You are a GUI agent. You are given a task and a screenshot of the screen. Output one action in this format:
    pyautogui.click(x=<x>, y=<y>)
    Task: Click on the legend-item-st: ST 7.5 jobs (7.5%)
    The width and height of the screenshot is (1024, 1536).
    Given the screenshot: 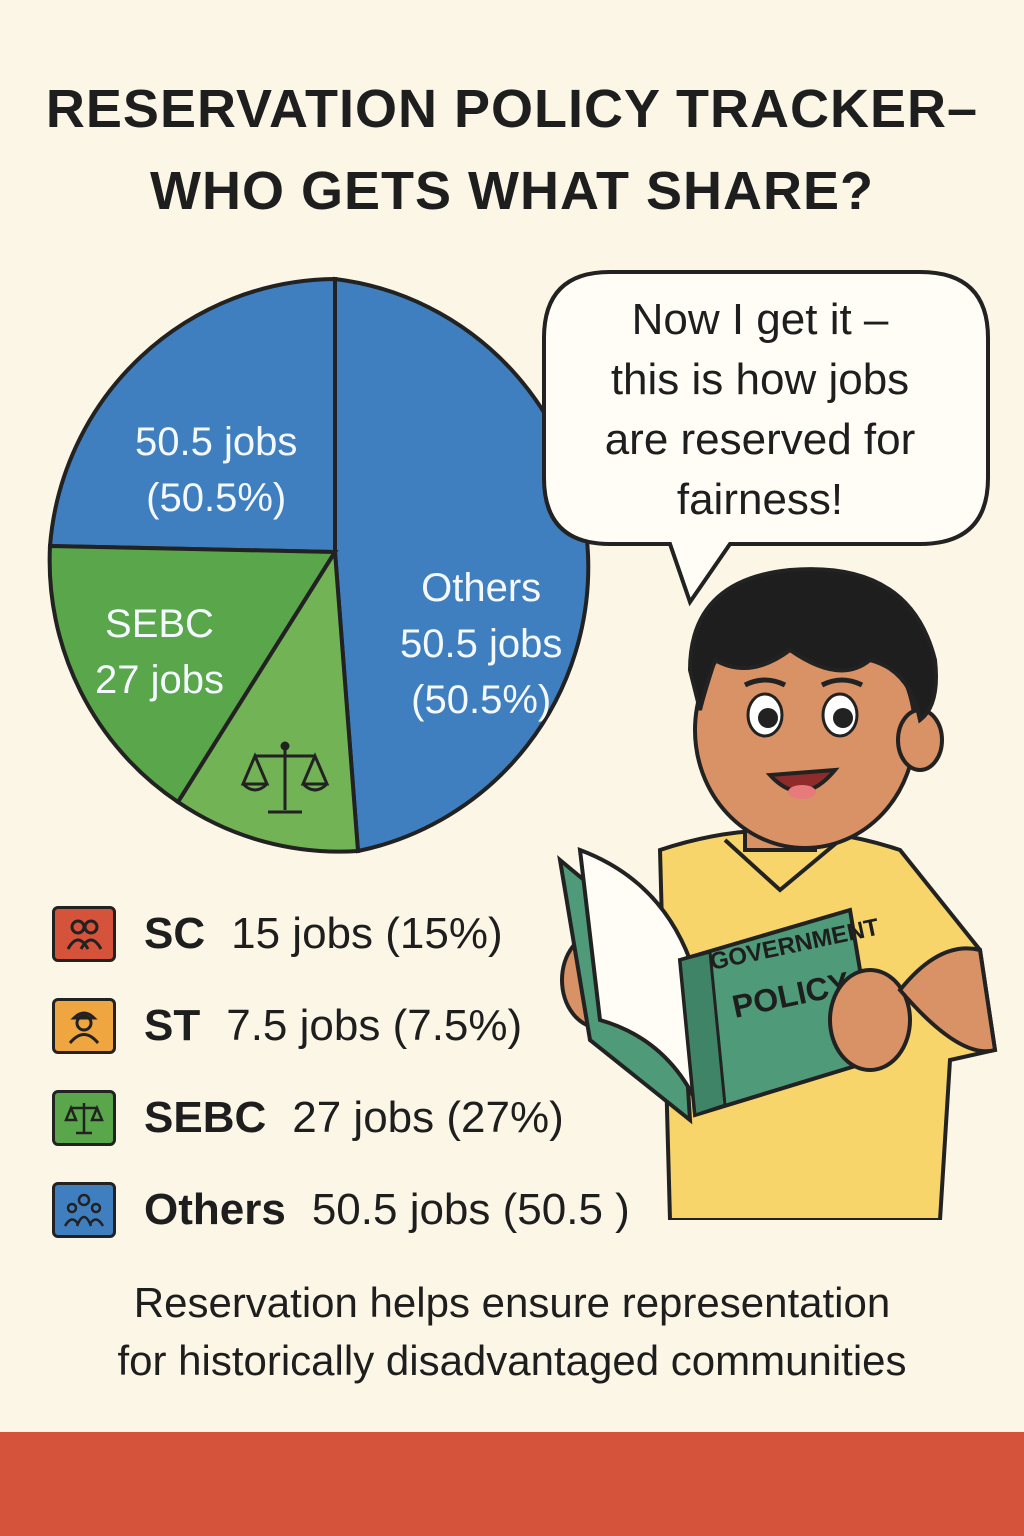 What is the action you would take?
    pyautogui.click(x=341, y=1026)
    